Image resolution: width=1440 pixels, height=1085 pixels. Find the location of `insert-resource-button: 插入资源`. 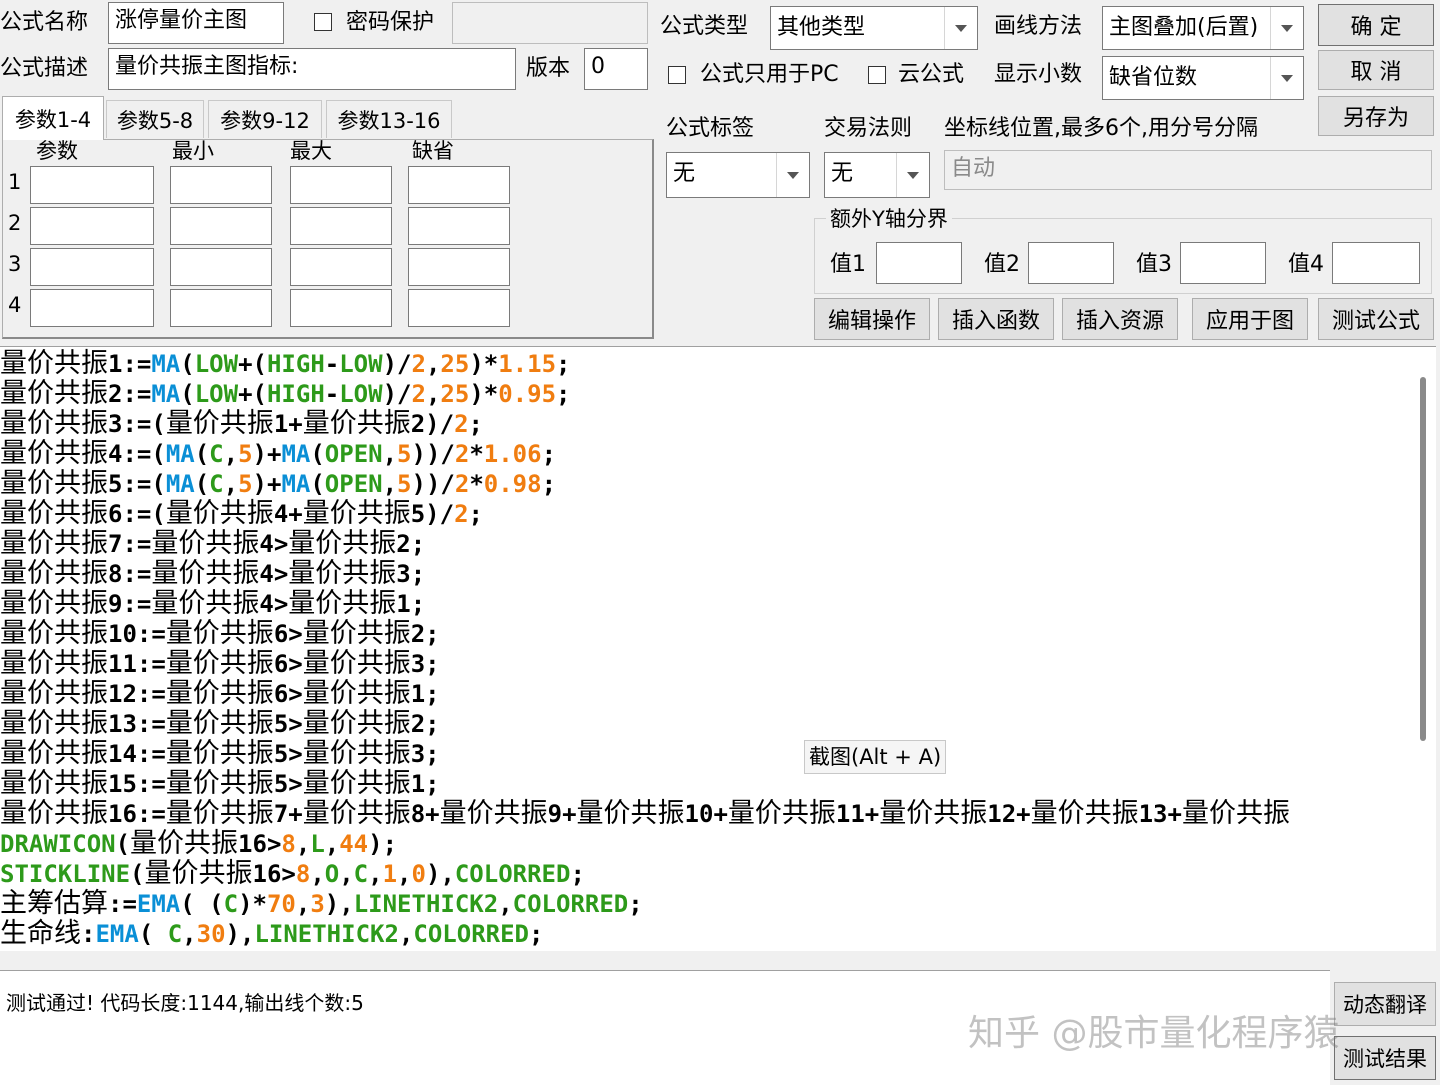

insert-resource-button: 插入资源 is located at coordinates (1120, 319).